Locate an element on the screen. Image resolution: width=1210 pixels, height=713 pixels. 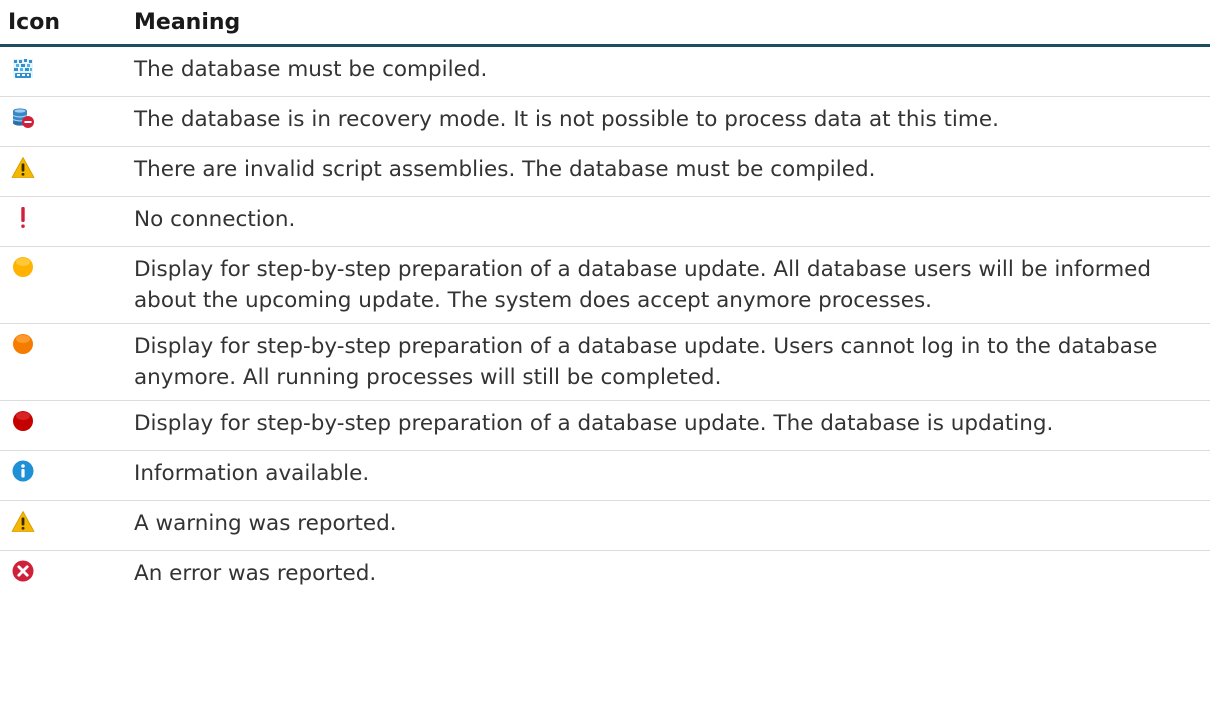
table-row: Information available. is located at coordinates (605, 475).